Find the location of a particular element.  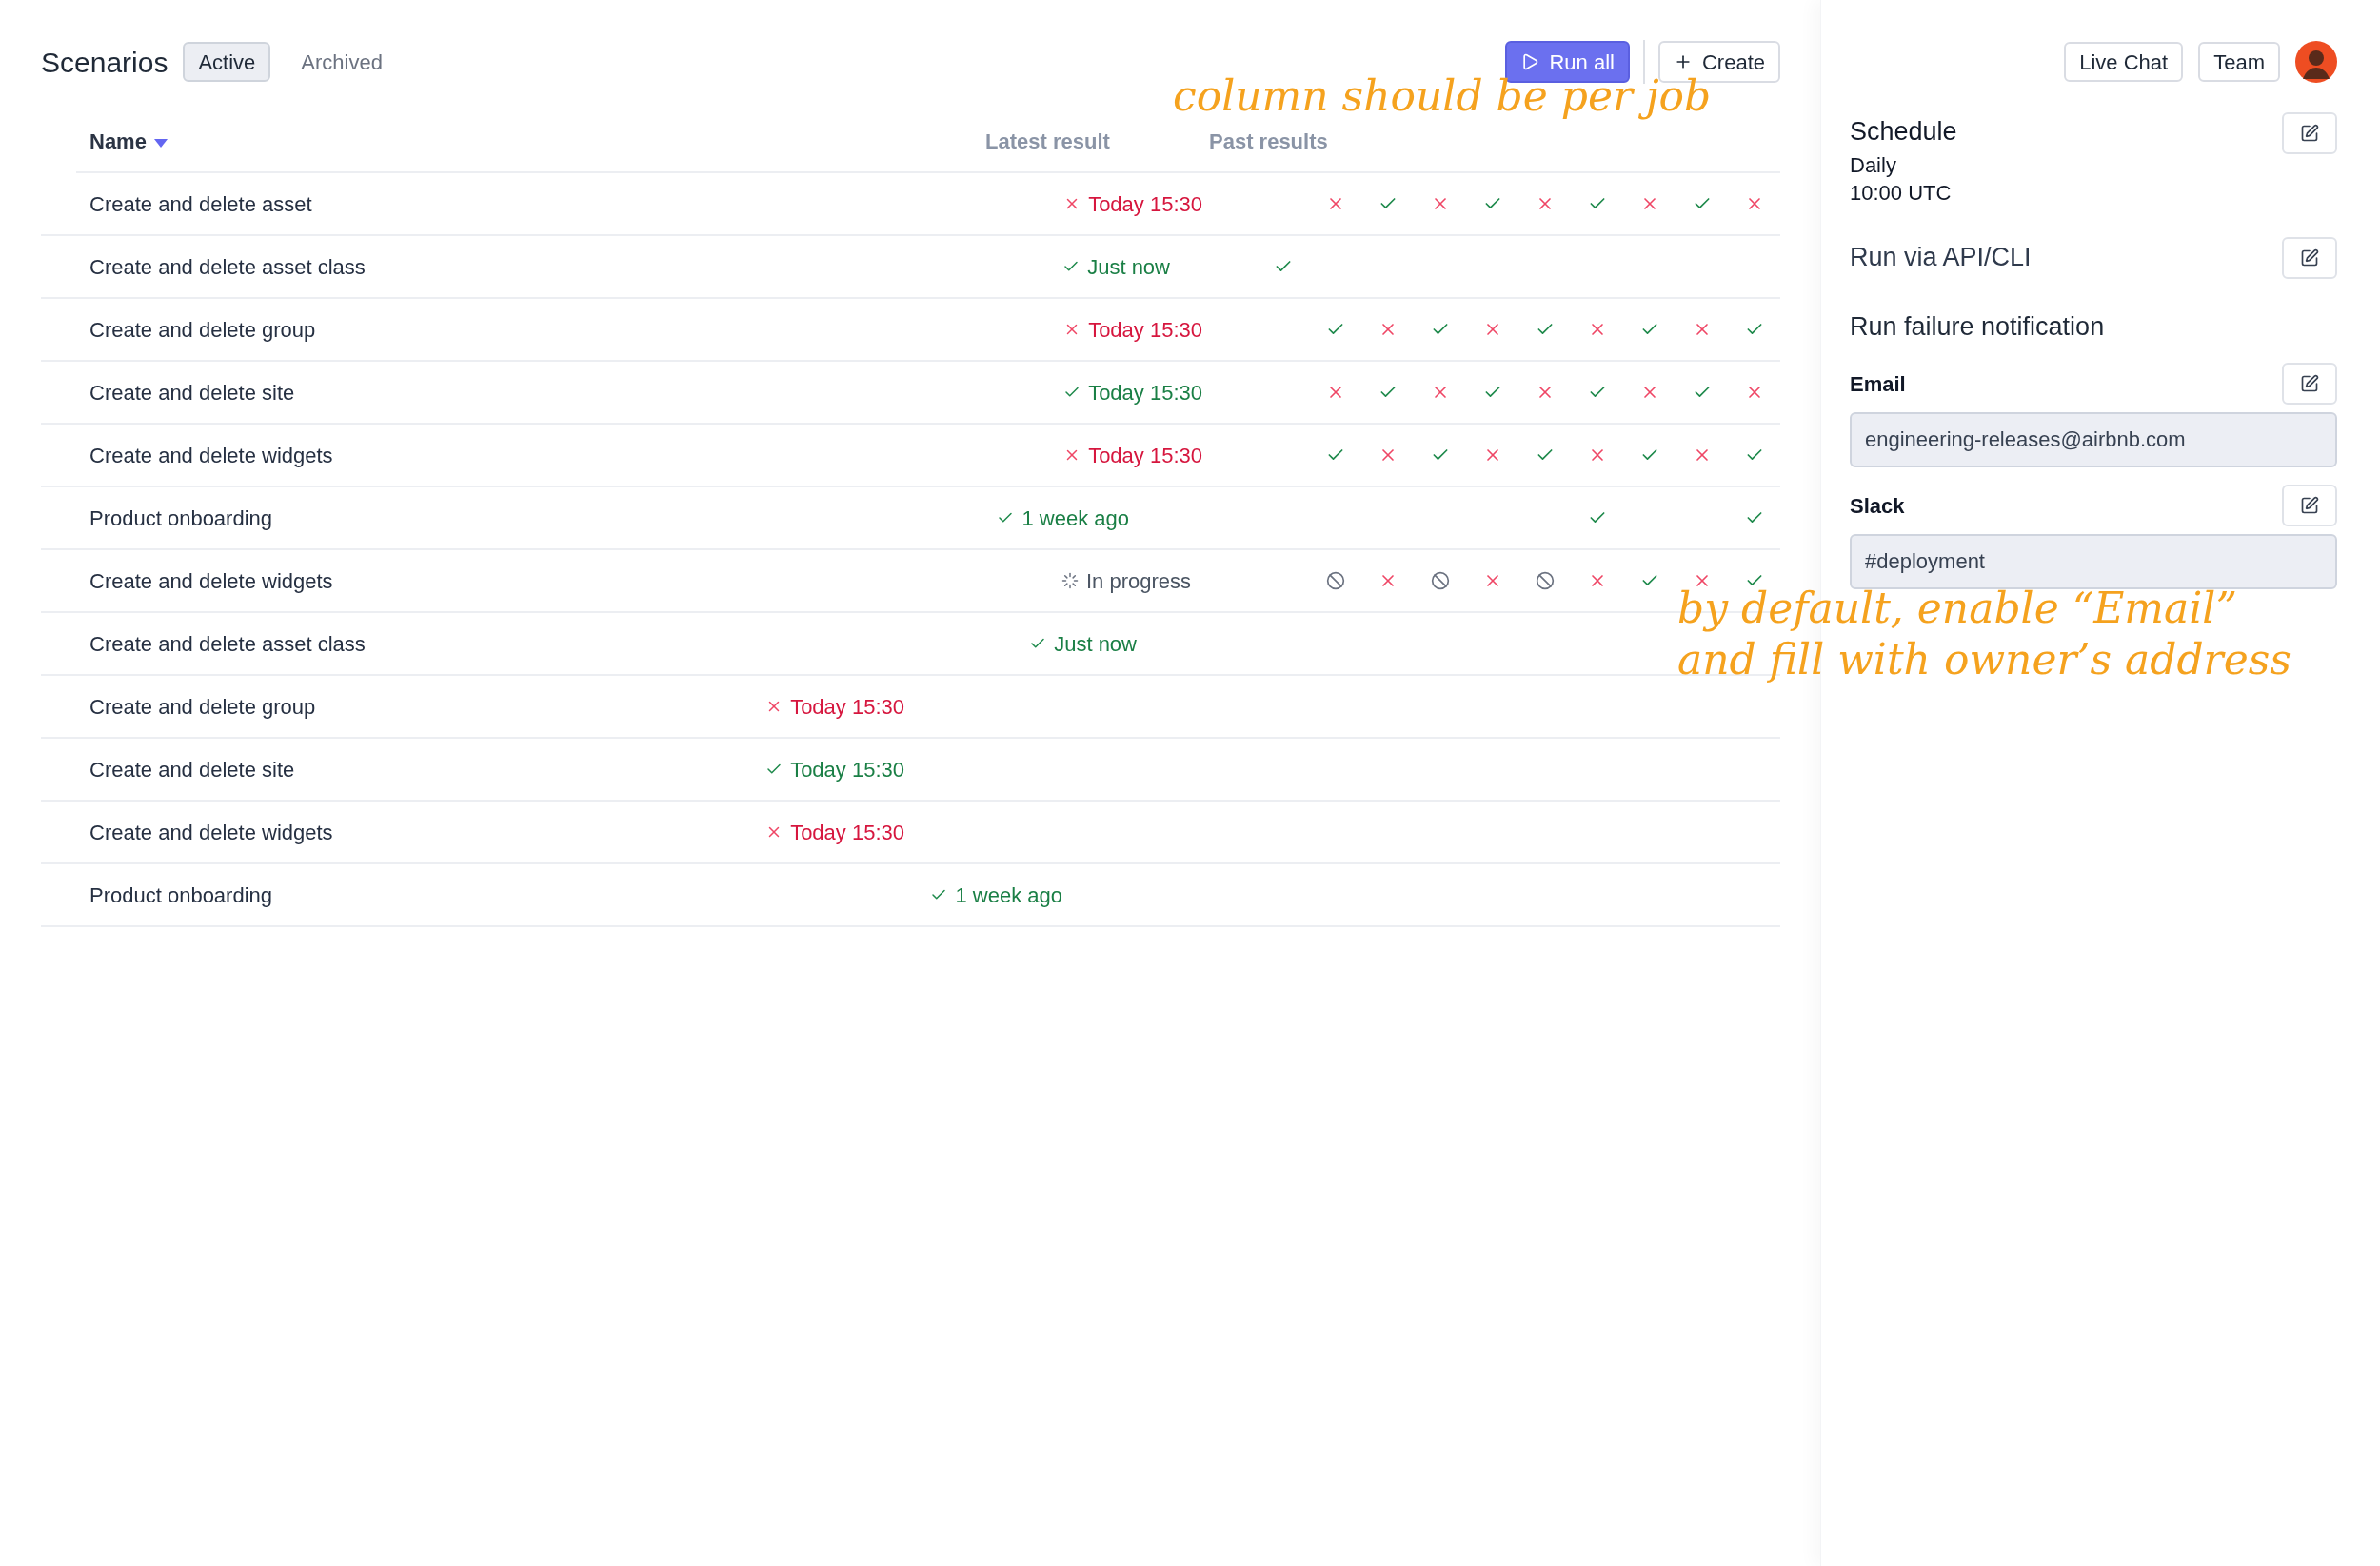

tab: Archived is located at coordinates (342, 62).